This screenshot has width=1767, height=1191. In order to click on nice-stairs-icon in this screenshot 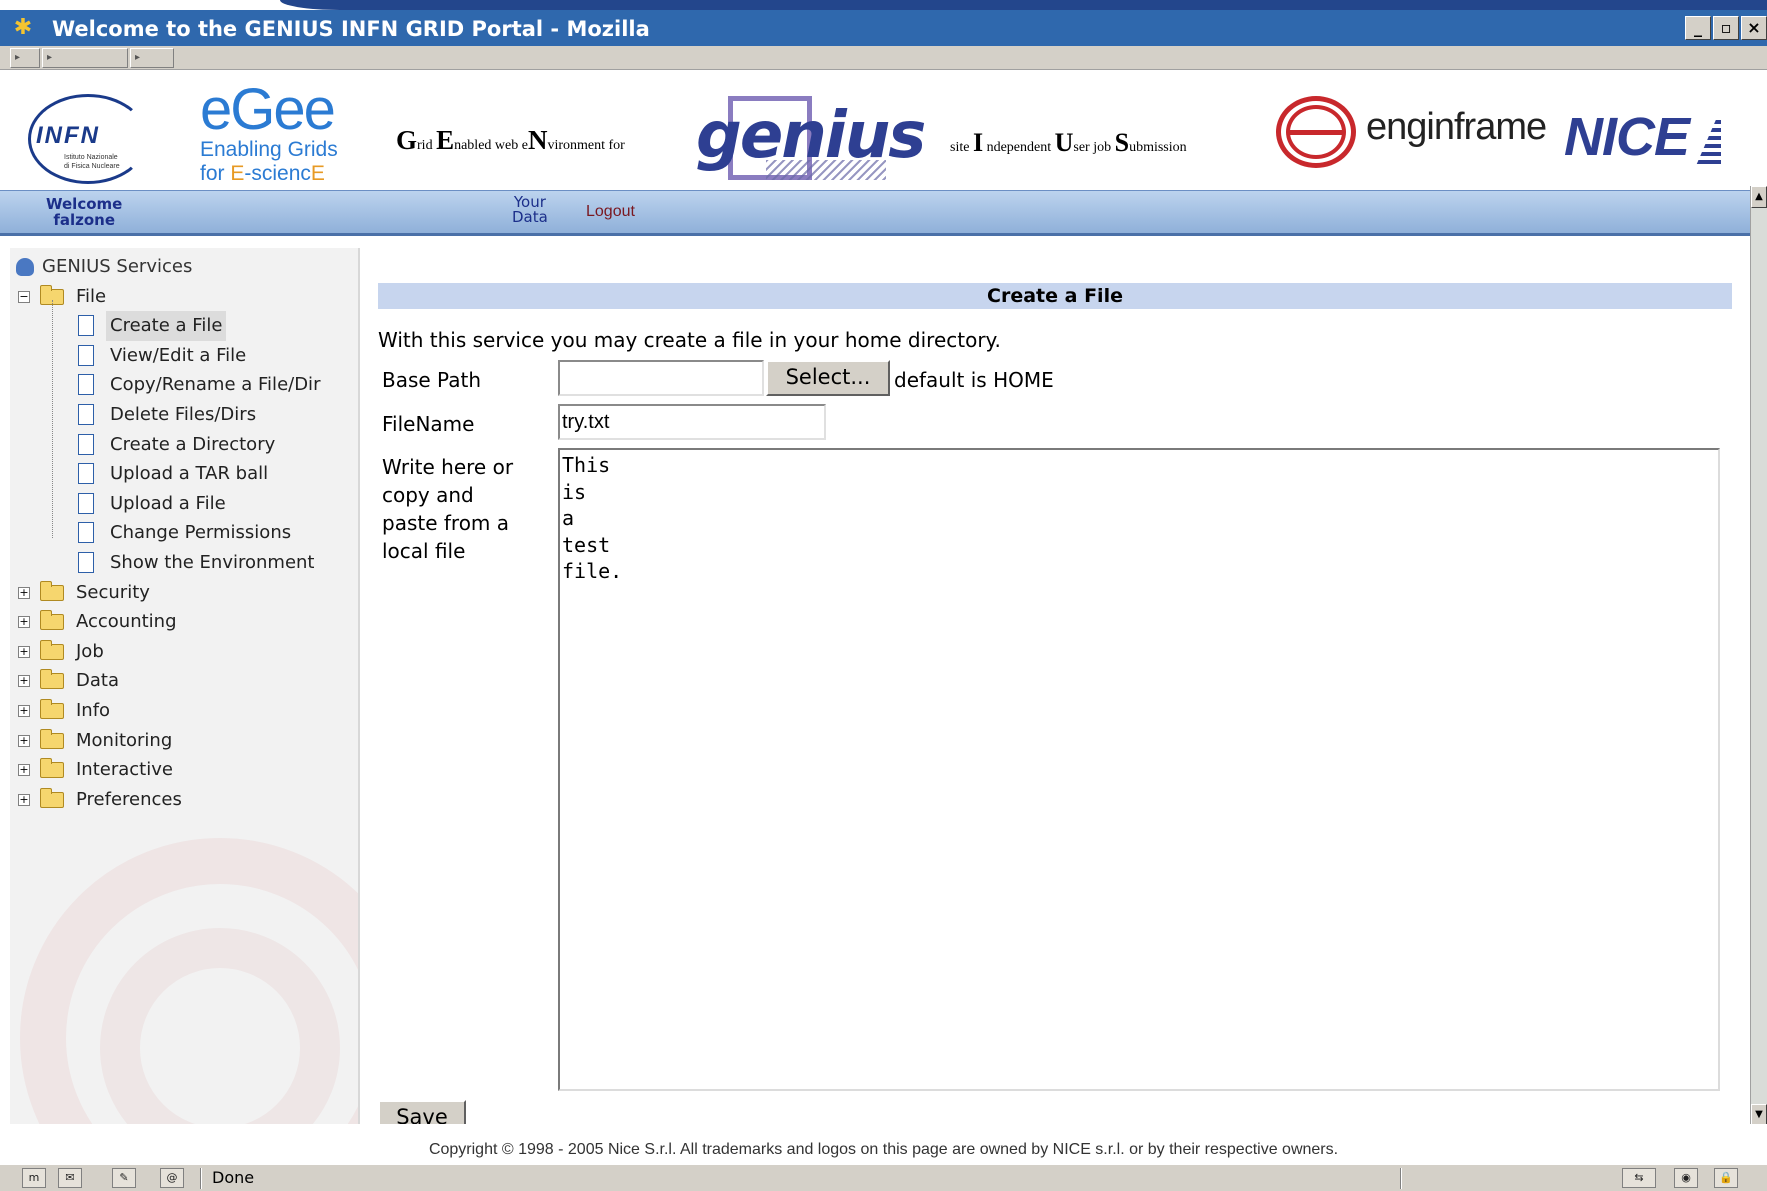, I will do `click(1708, 144)`.